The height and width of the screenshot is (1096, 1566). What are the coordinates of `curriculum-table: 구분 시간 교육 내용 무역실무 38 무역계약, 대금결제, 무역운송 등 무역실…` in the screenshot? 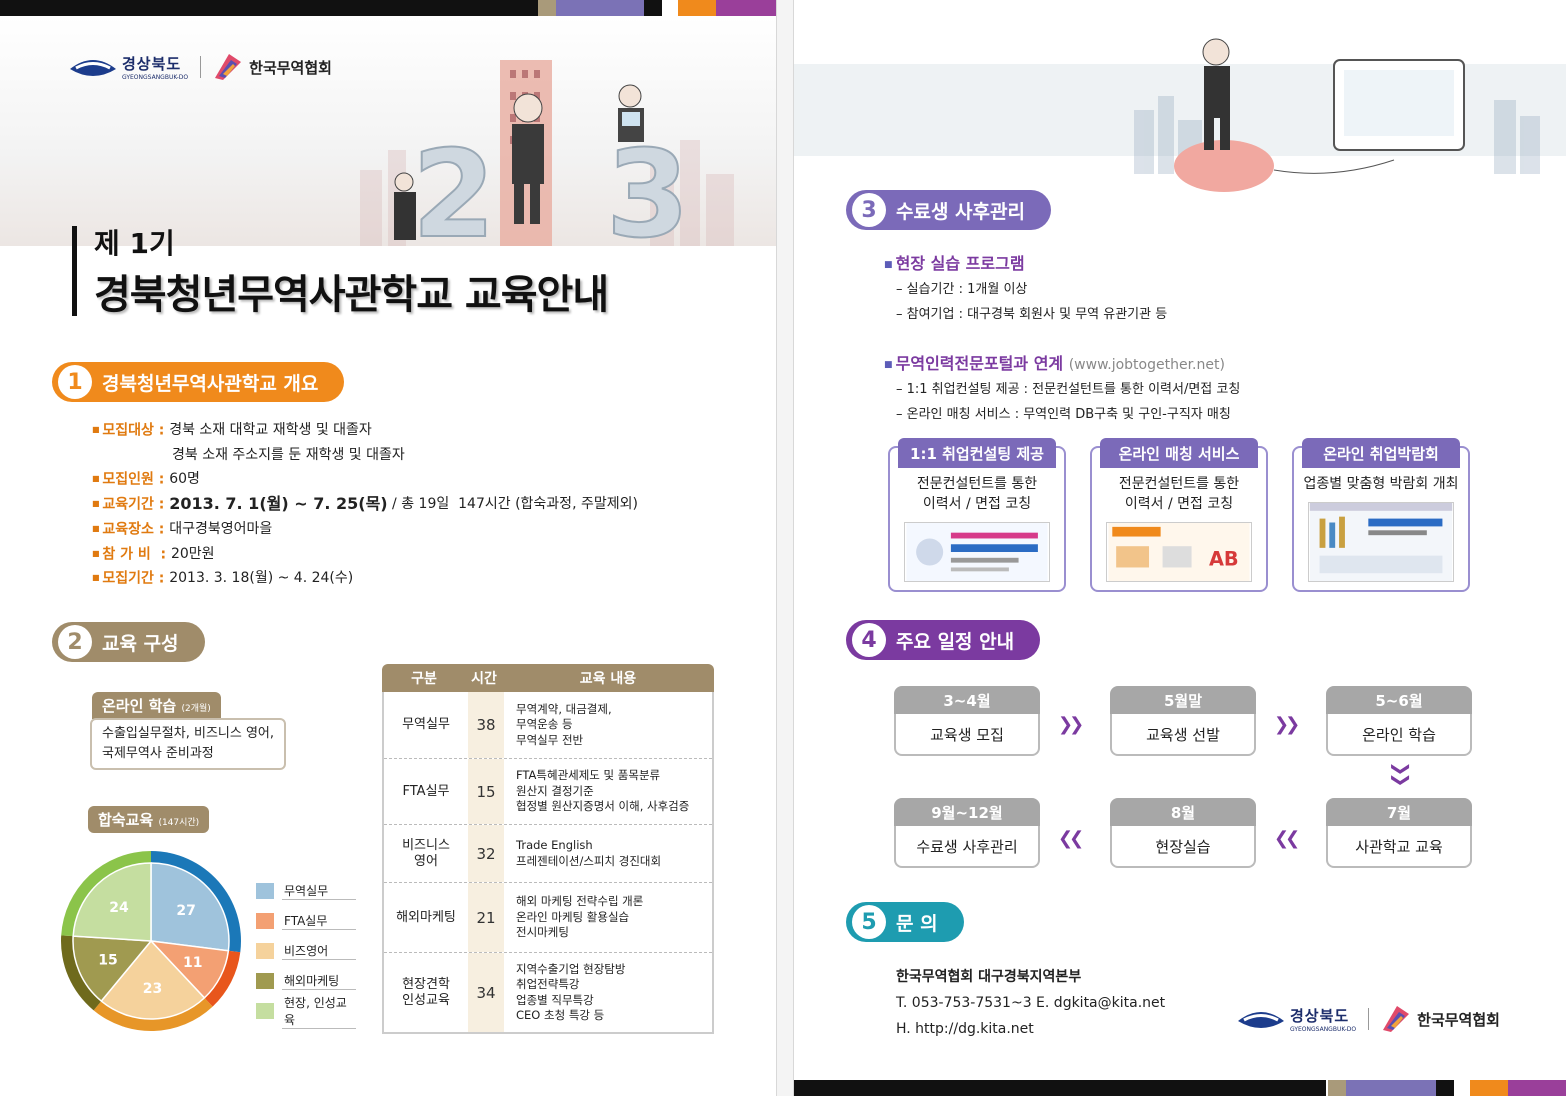 It's located at (548, 849).